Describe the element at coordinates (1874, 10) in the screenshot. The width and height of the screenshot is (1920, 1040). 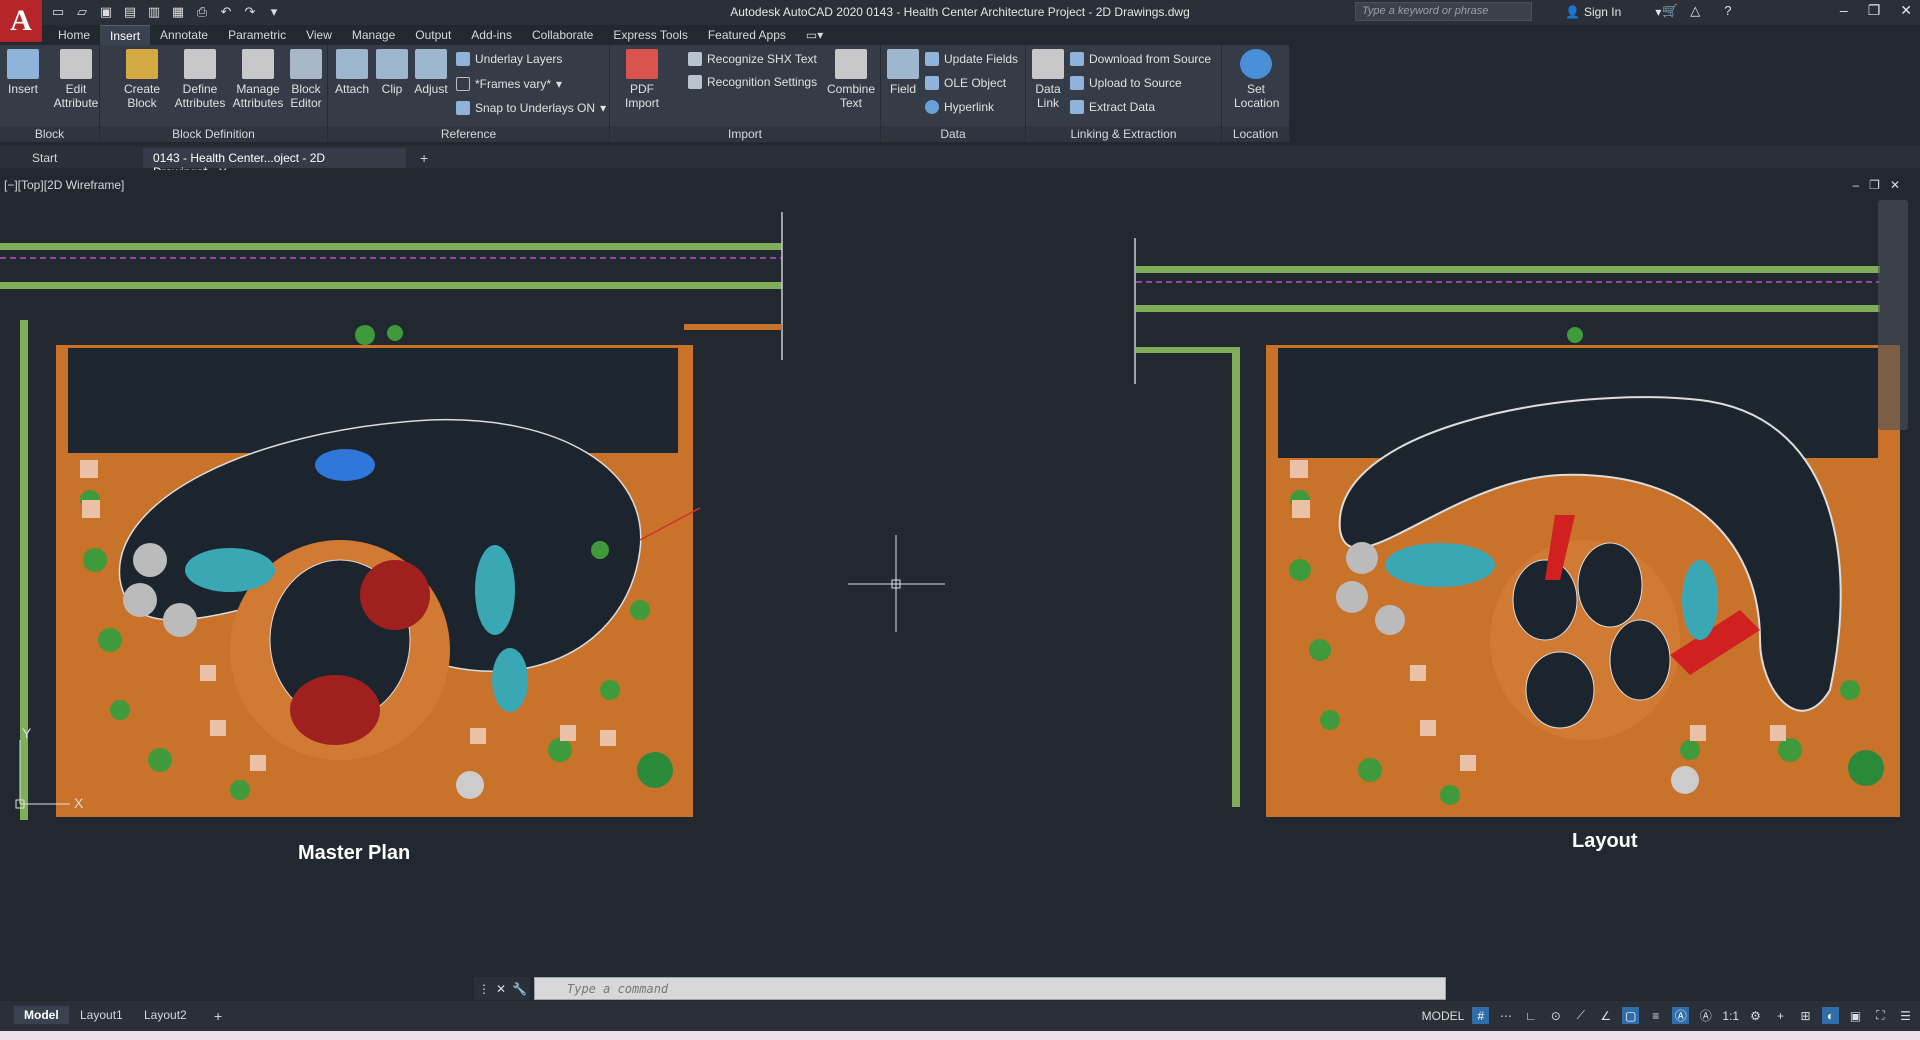
I see `restore-icon: ❐` at that location.